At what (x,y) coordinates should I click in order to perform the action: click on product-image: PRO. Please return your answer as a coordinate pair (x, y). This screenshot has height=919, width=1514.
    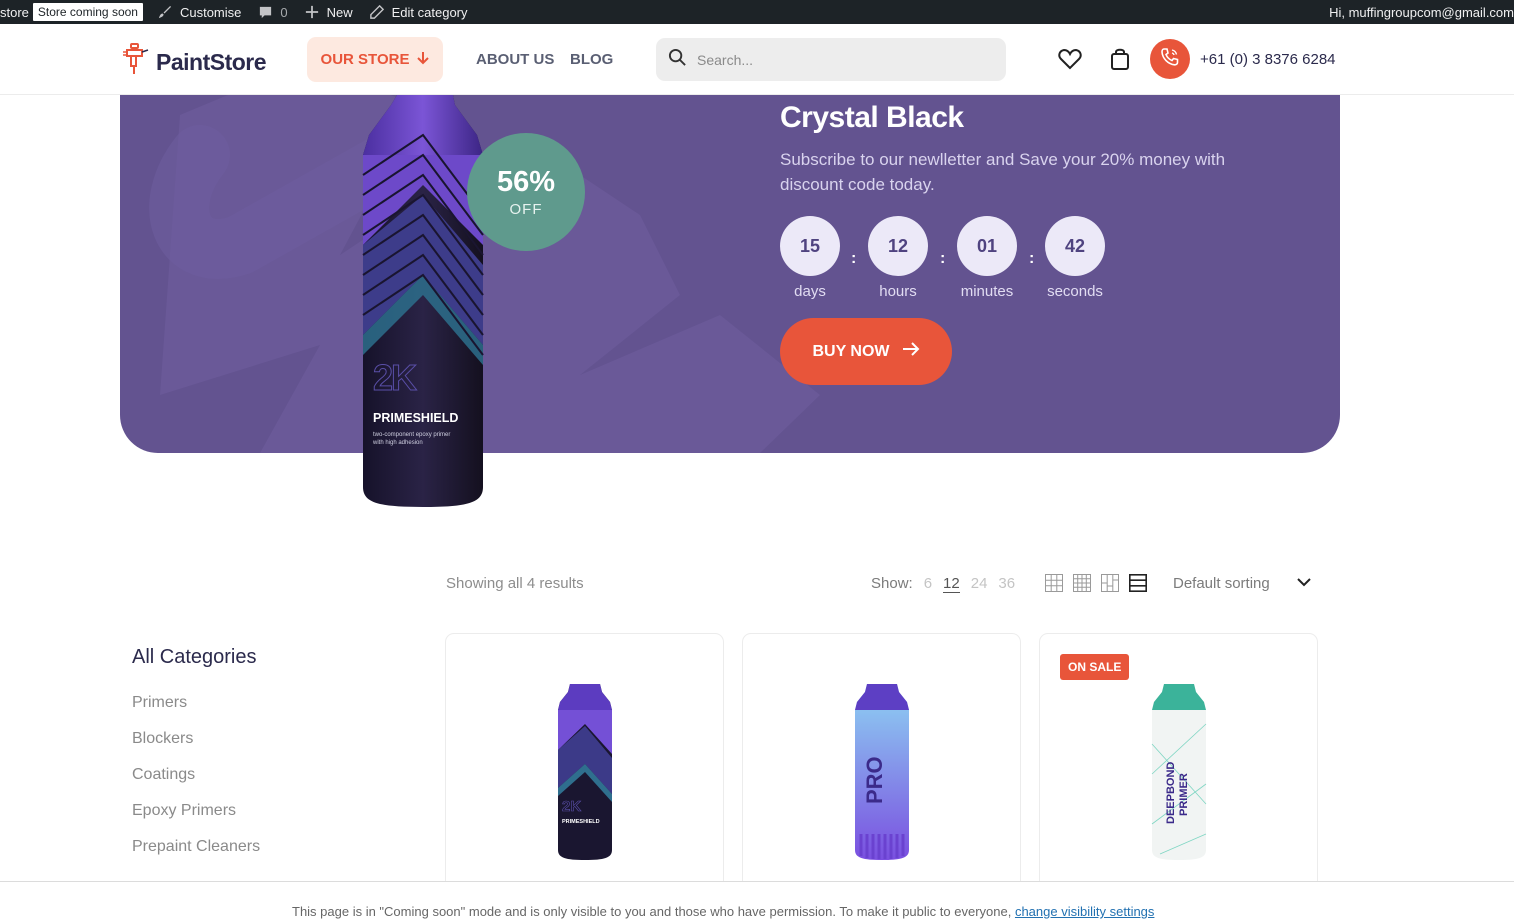
    Looking at the image, I should click on (882, 774).